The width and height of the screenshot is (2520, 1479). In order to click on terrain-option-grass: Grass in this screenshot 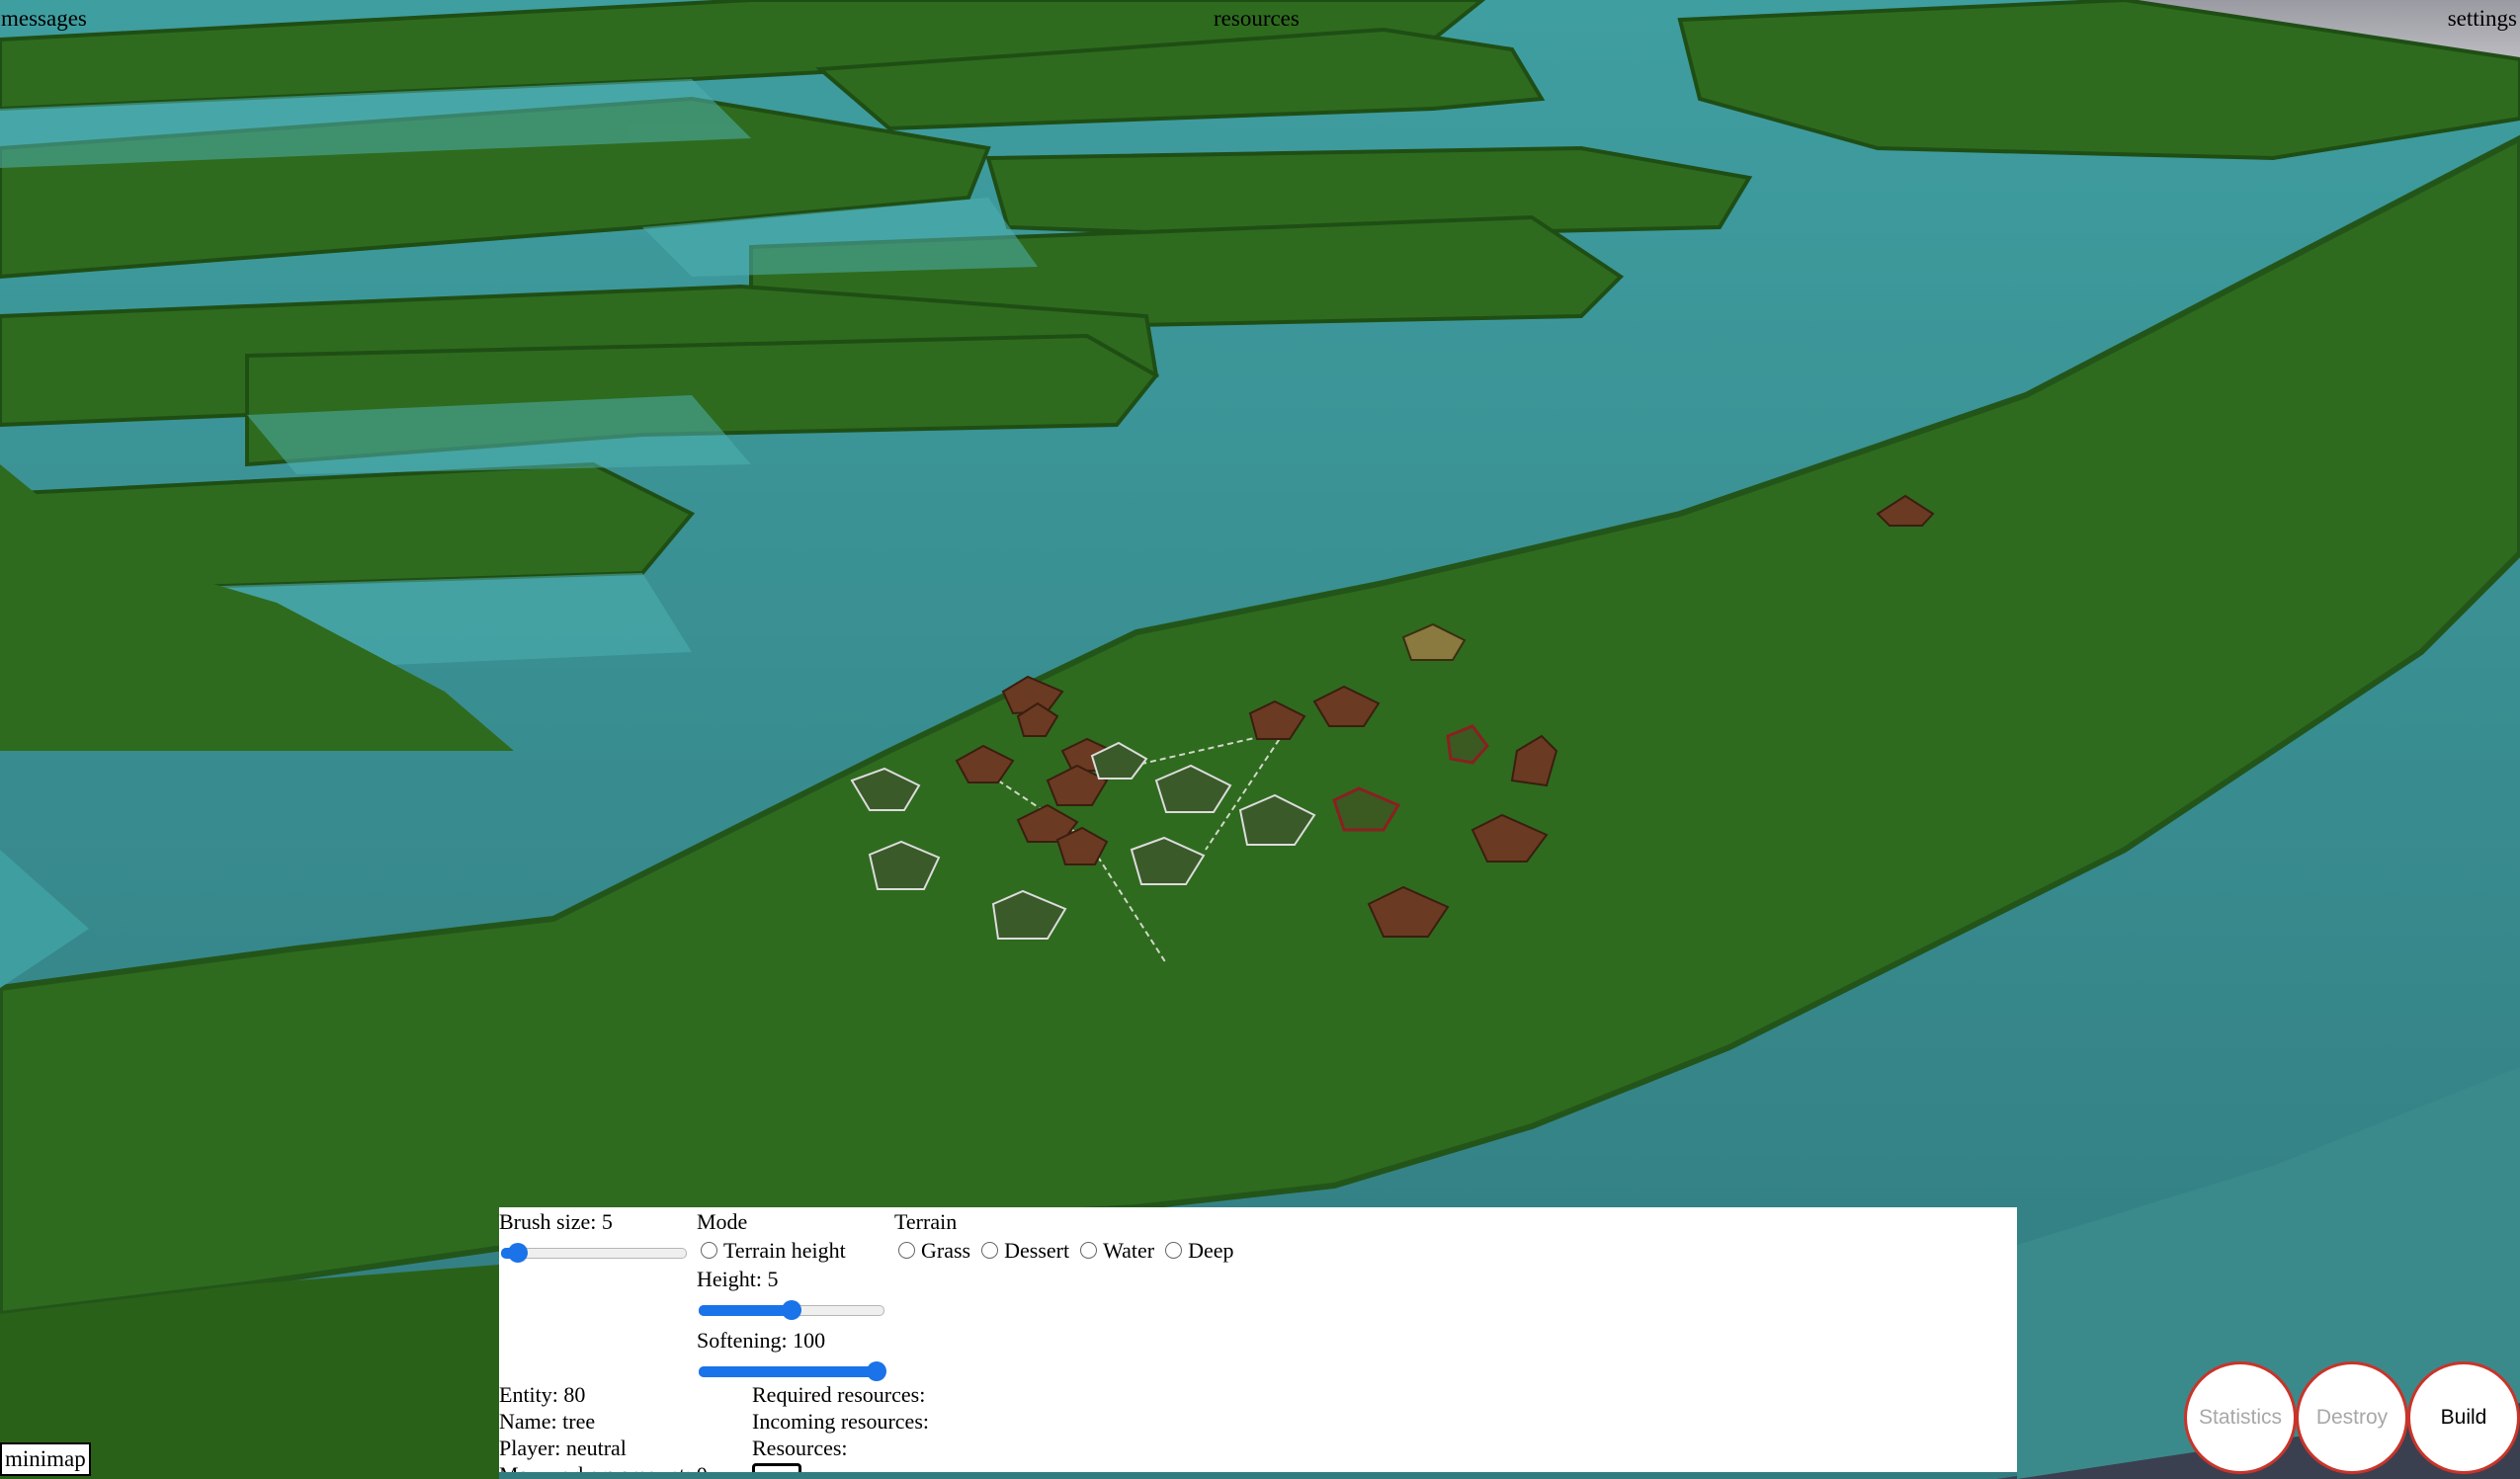, I will do `click(935, 1250)`.